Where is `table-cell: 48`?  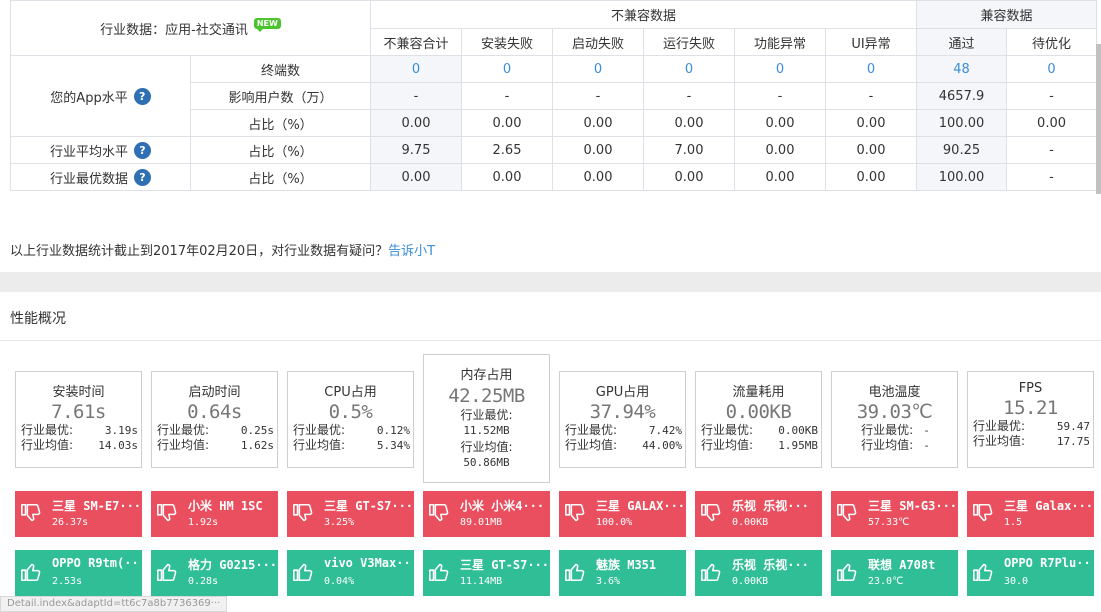
table-cell: 48 is located at coordinates (962, 69).